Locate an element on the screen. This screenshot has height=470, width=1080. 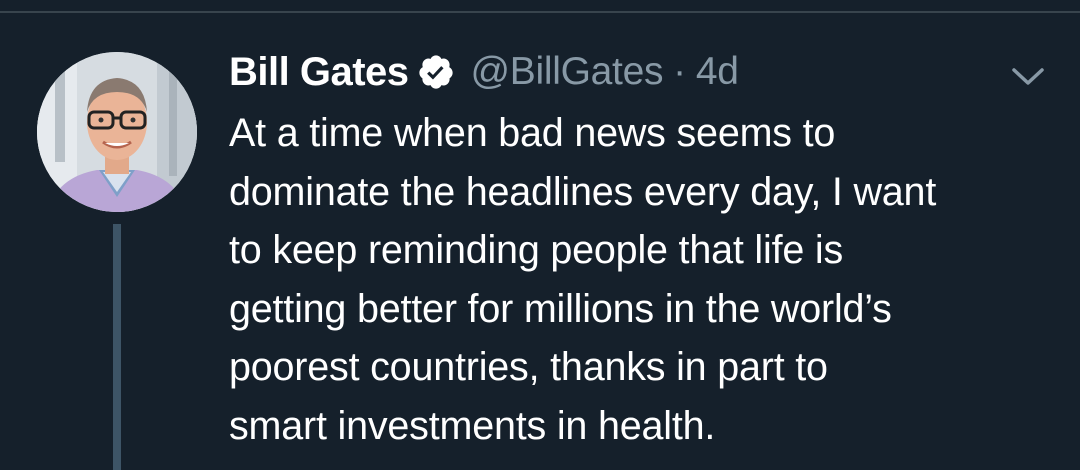
avatar is located at coordinates (117, 132).